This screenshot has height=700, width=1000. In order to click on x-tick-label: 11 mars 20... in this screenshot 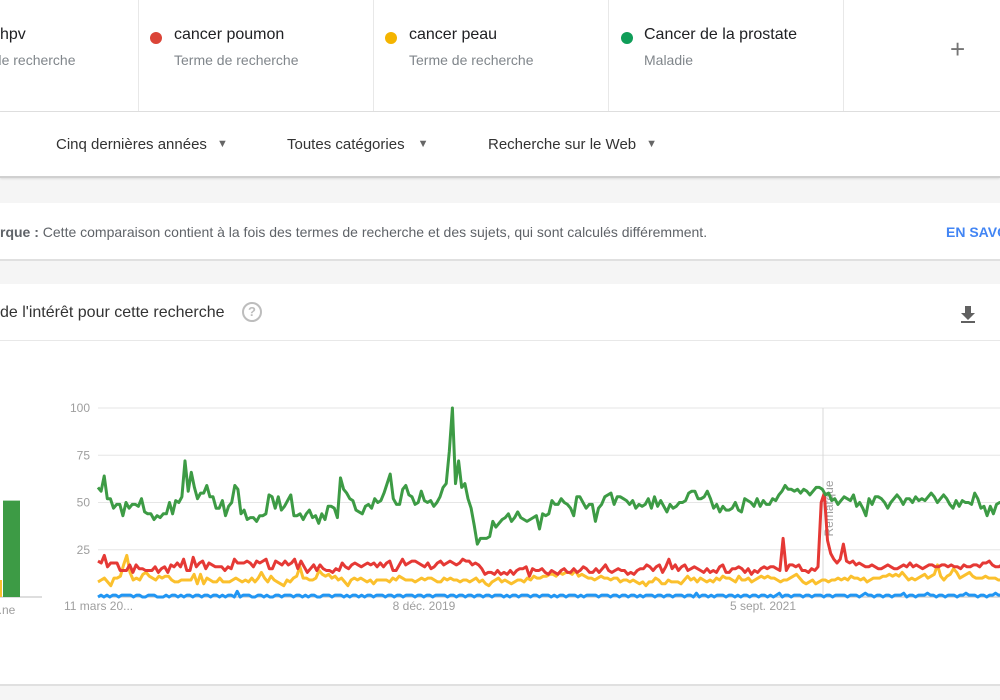, I will do `click(98, 606)`.